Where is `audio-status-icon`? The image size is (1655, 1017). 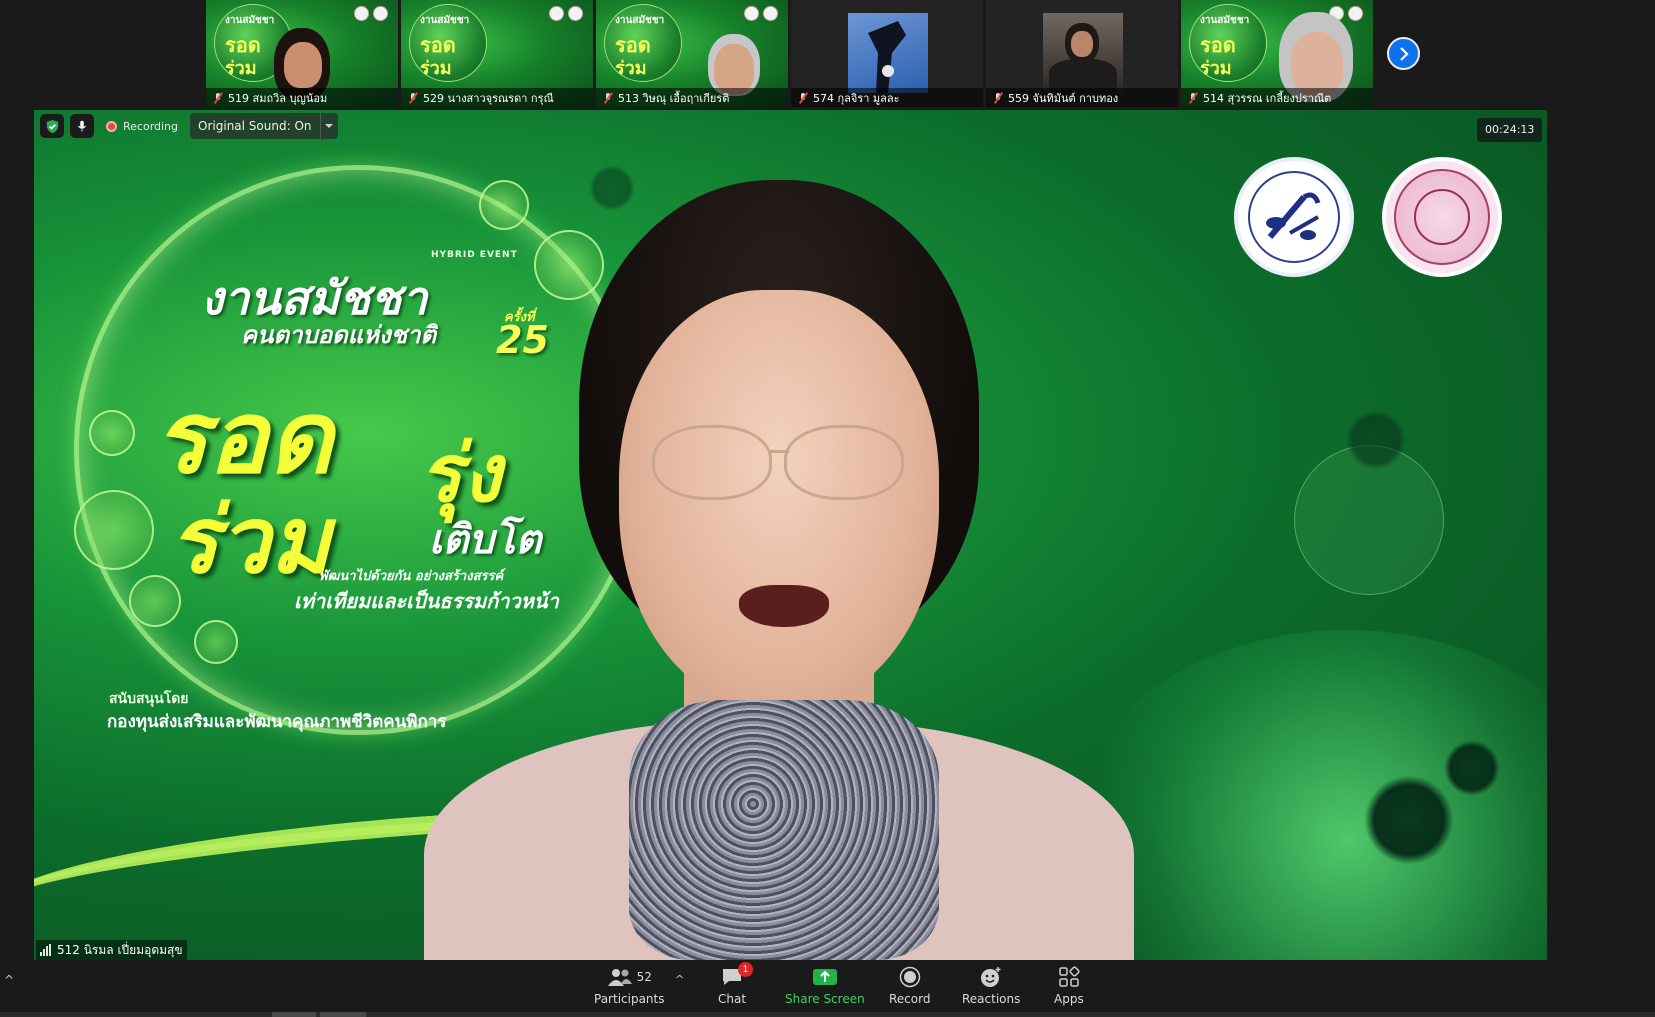 audio-status-icon is located at coordinates (82, 126).